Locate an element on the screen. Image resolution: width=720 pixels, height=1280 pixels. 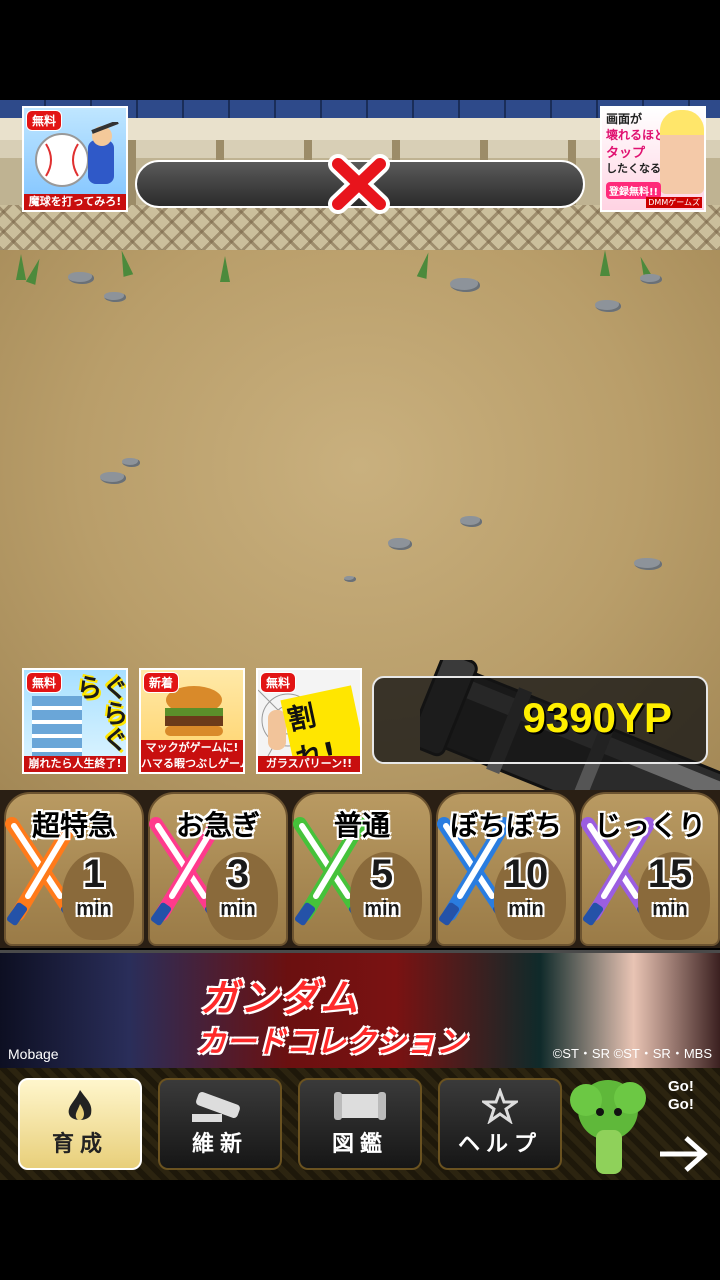
broccoli-mascot is located at coordinates (643, 1124).